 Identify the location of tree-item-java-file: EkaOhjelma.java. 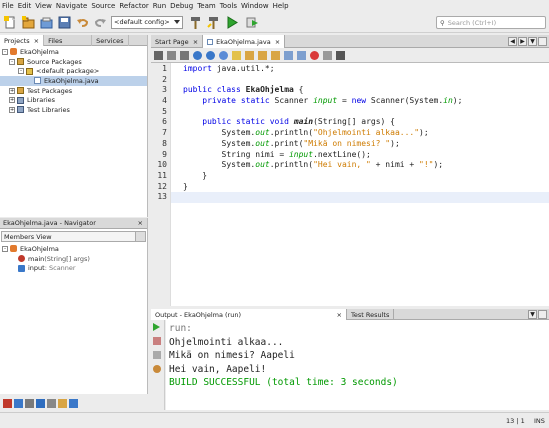
(73, 81).